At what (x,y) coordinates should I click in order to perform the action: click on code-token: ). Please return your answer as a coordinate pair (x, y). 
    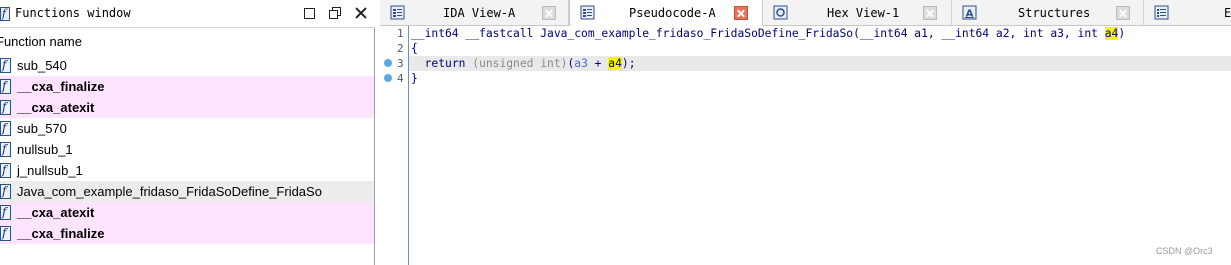
    Looking at the image, I should click on (1122, 33).